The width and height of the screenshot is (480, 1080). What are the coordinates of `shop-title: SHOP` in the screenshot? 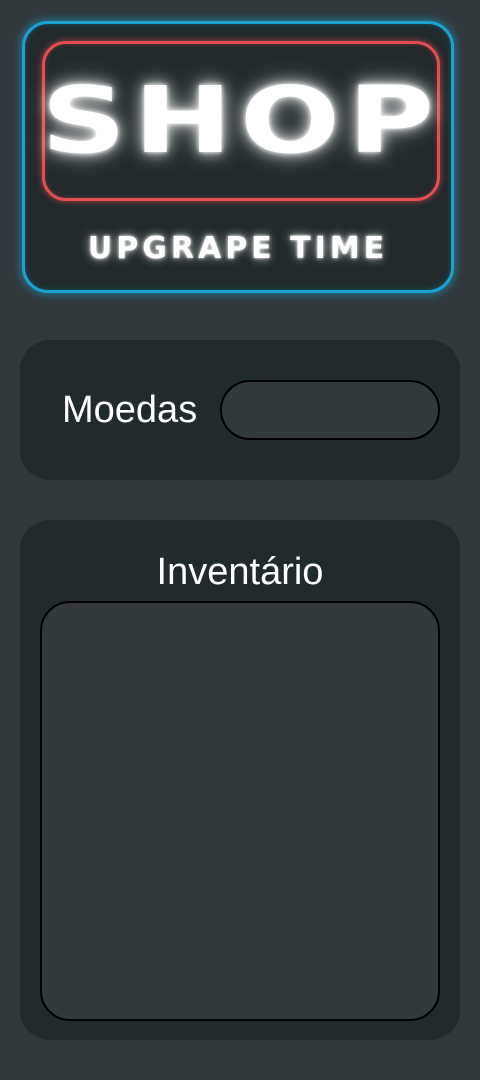 It's located at (241, 120).